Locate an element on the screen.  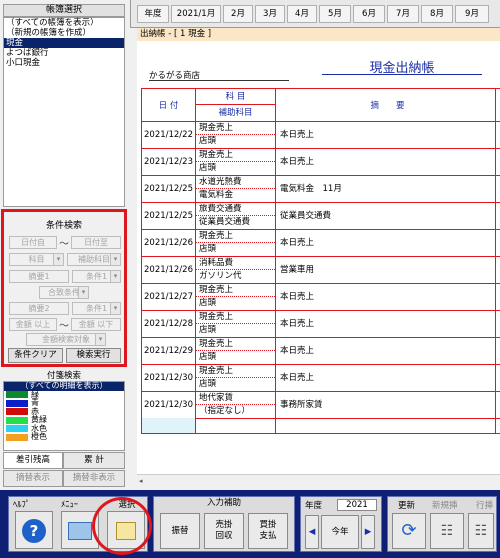
row-date: 2021/12/27 is located at coordinates (168, 297).